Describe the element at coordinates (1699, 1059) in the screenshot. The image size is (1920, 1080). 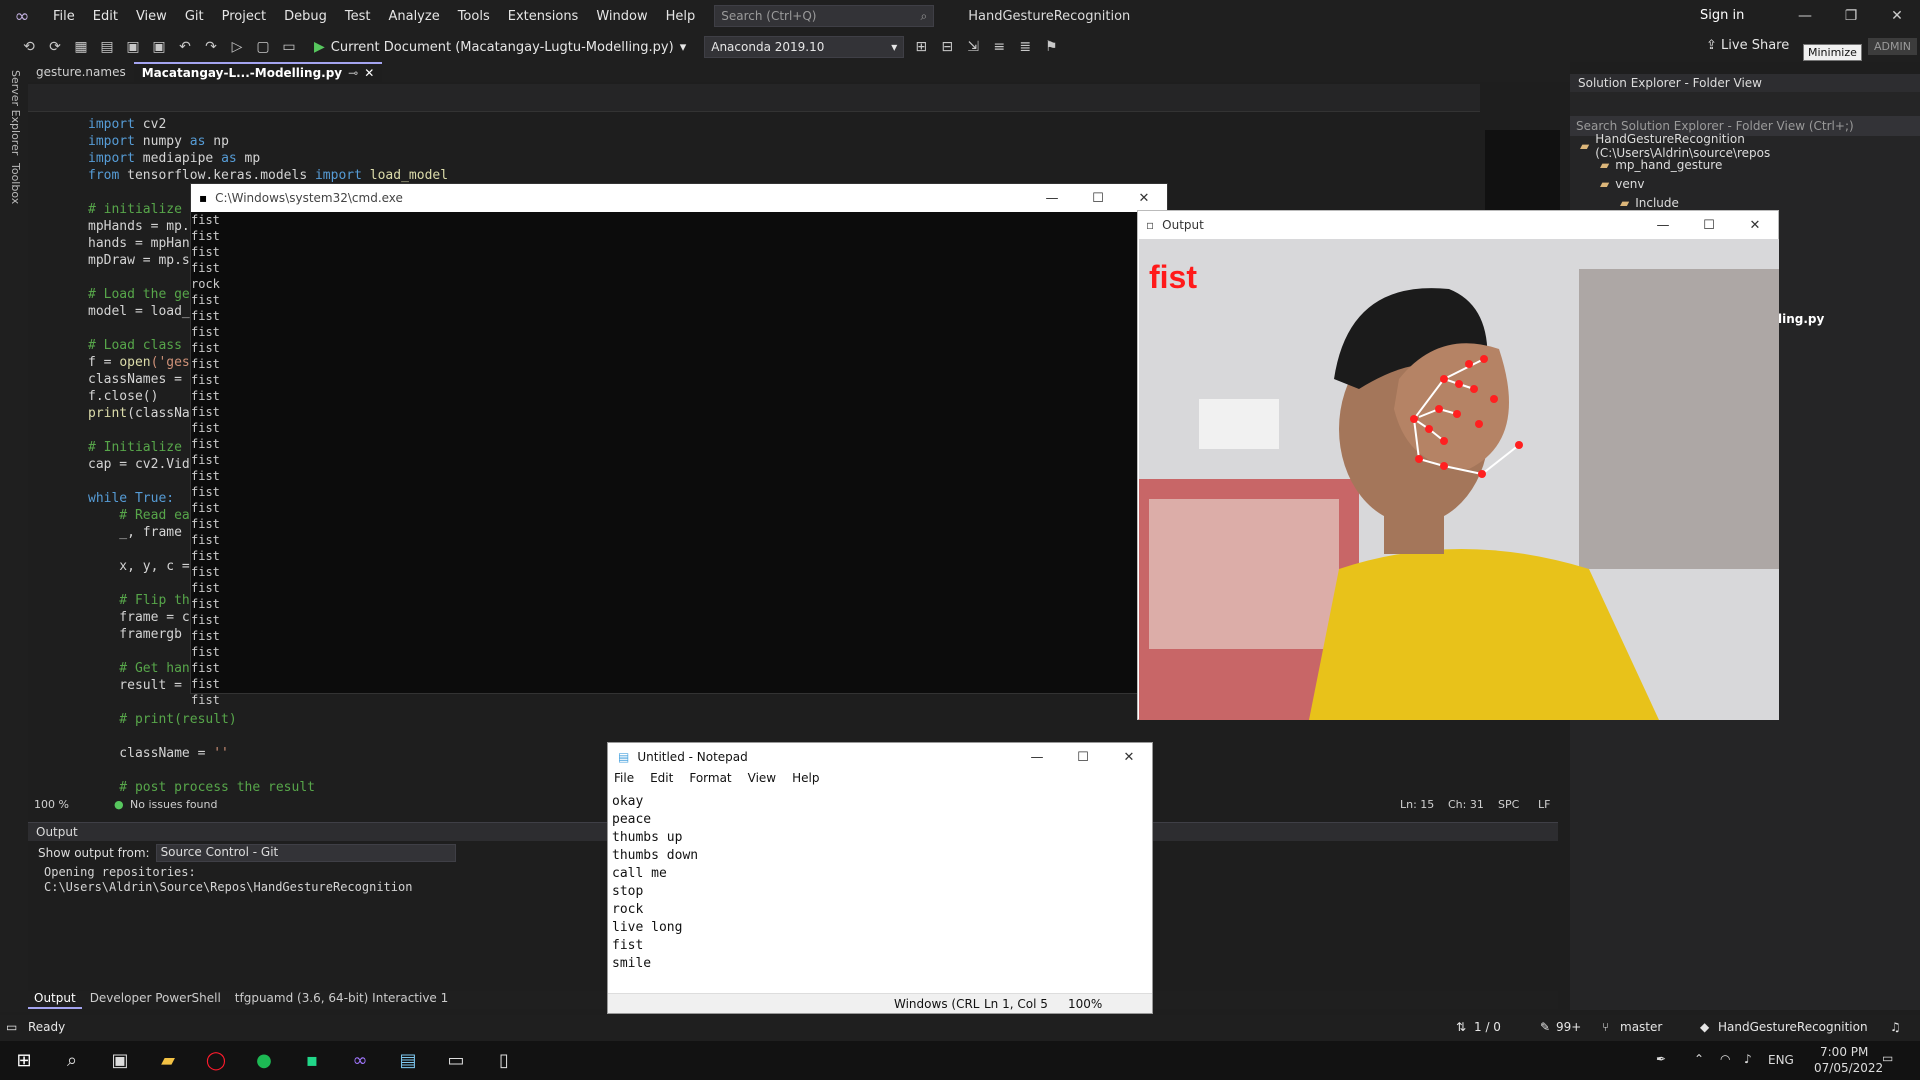
I see `chevron-up-icon: ⌃` at that location.